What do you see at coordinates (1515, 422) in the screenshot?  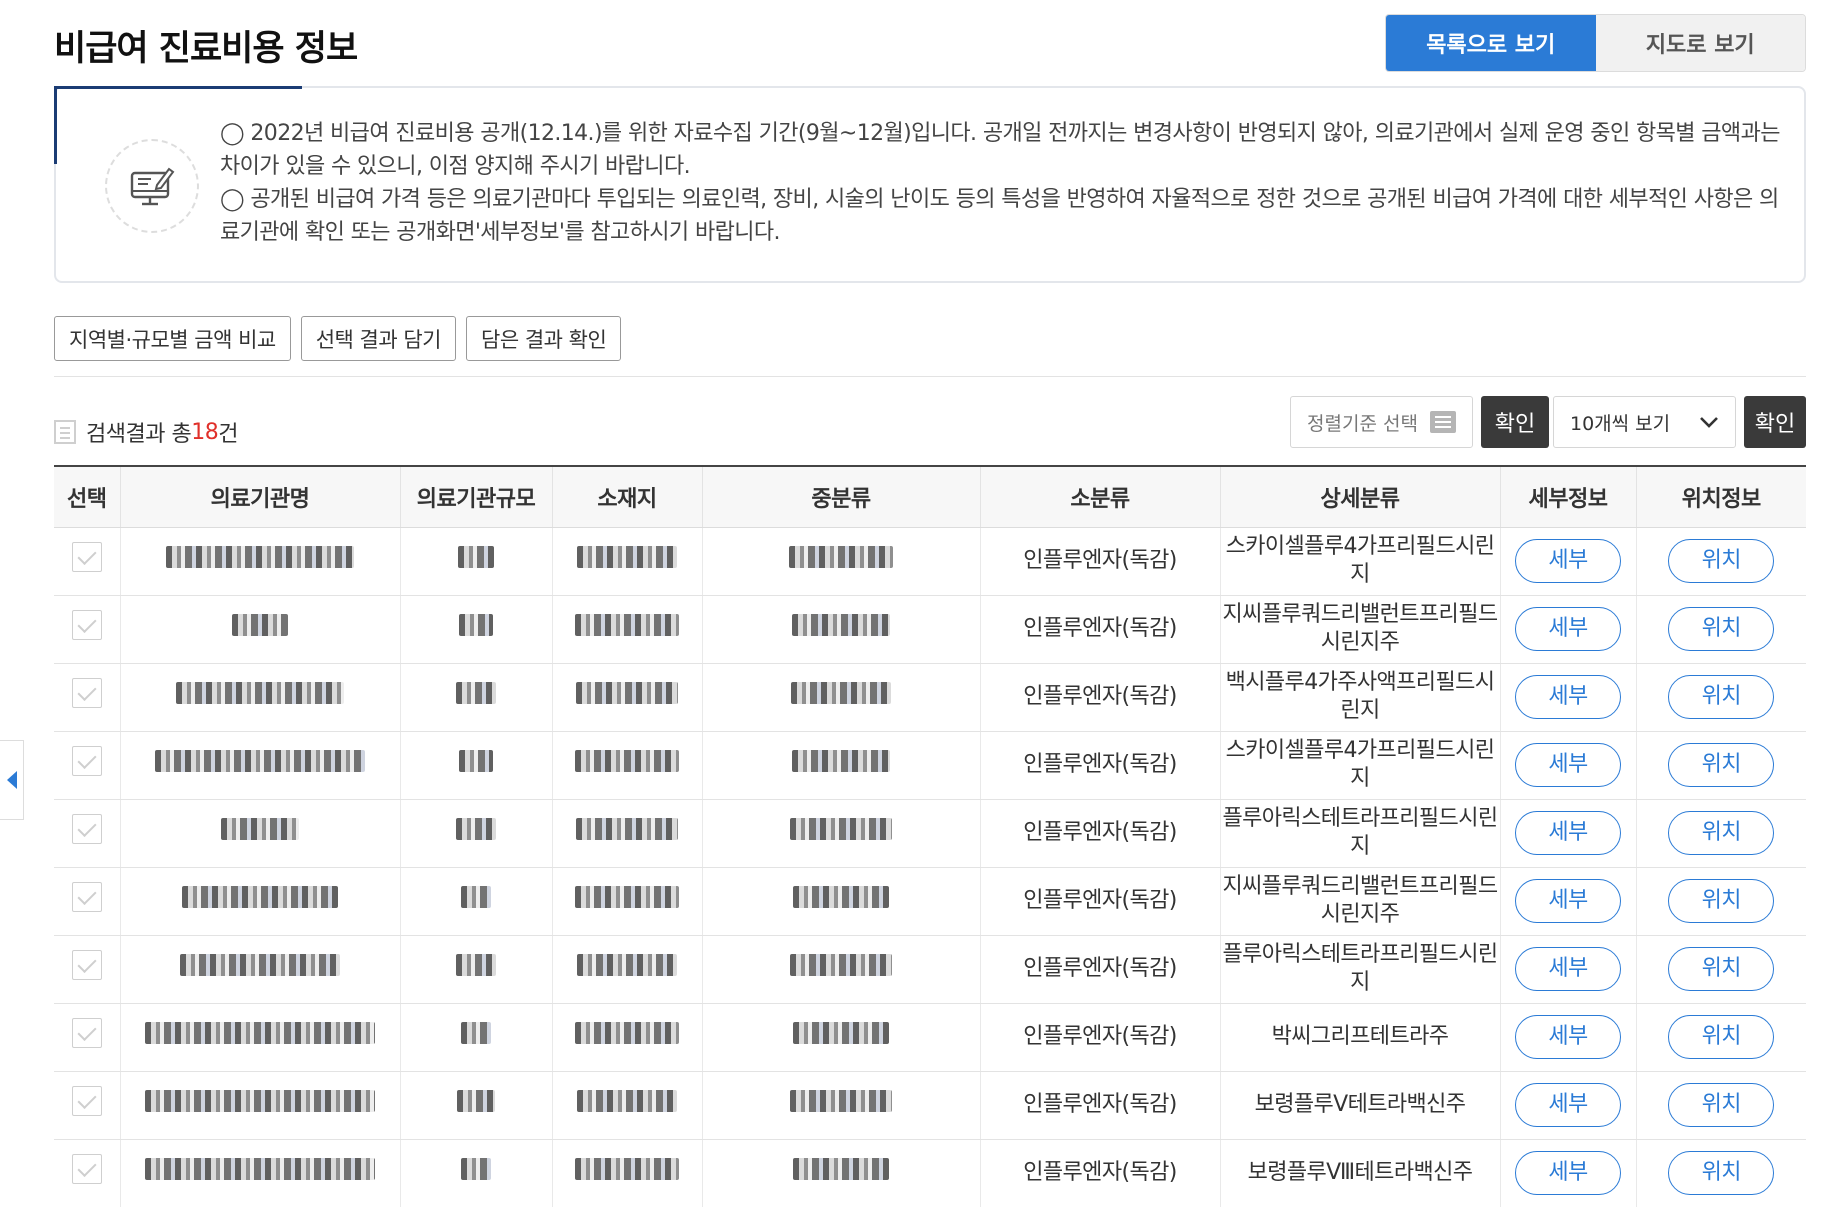 I see `sort-confirm-button: 확인` at bounding box center [1515, 422].